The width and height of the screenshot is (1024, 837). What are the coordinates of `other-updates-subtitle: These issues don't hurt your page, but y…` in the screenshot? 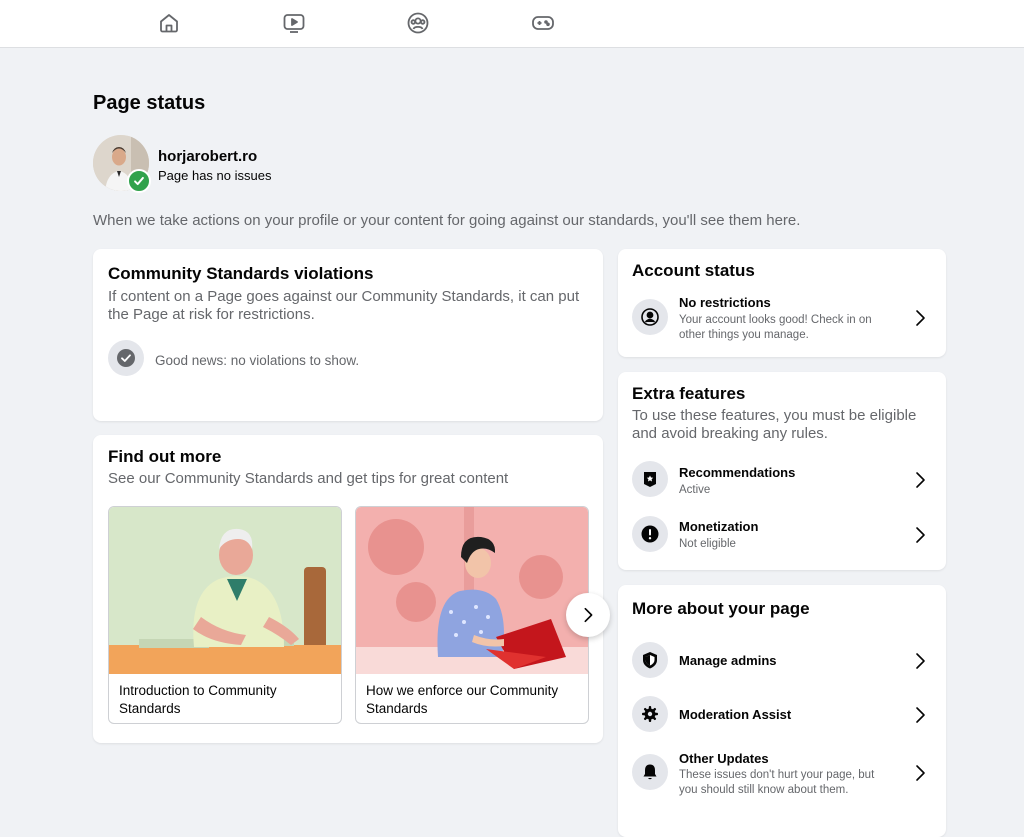 It's located at (777, 782).